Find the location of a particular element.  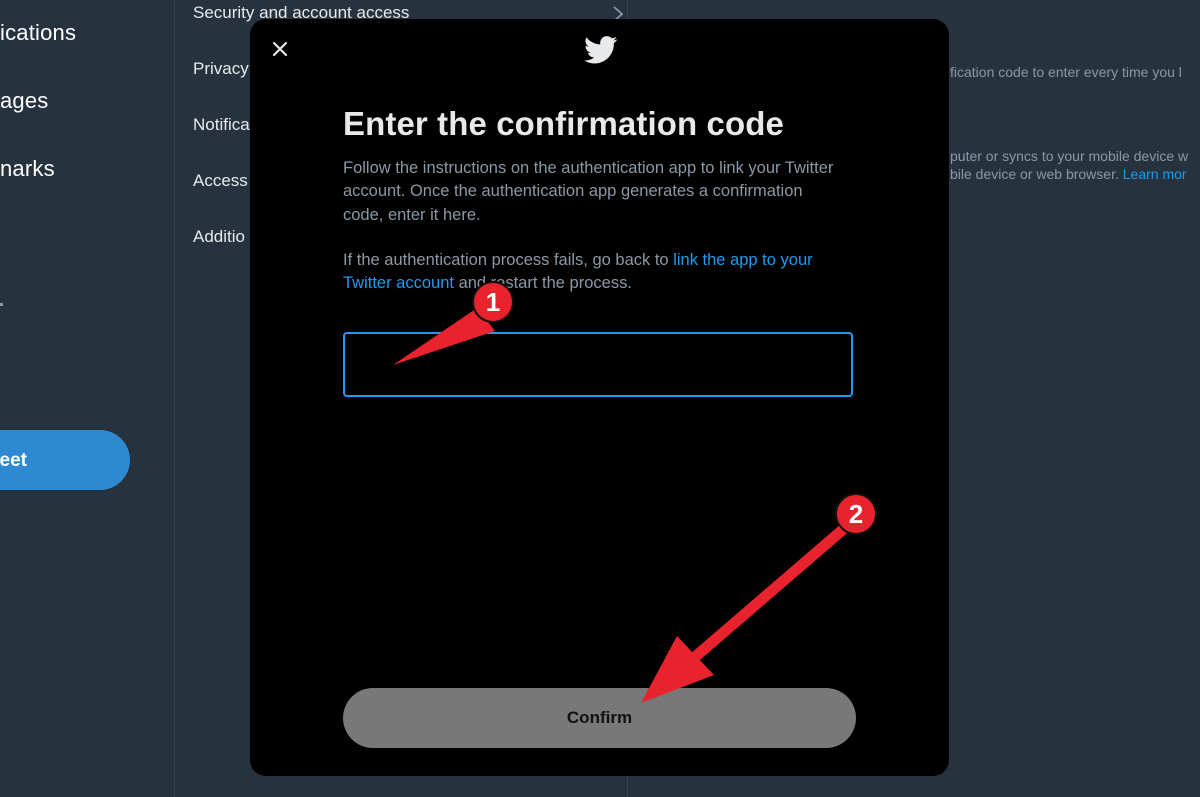

settings-item-label: Privacy is located at coordinates (221, 68).